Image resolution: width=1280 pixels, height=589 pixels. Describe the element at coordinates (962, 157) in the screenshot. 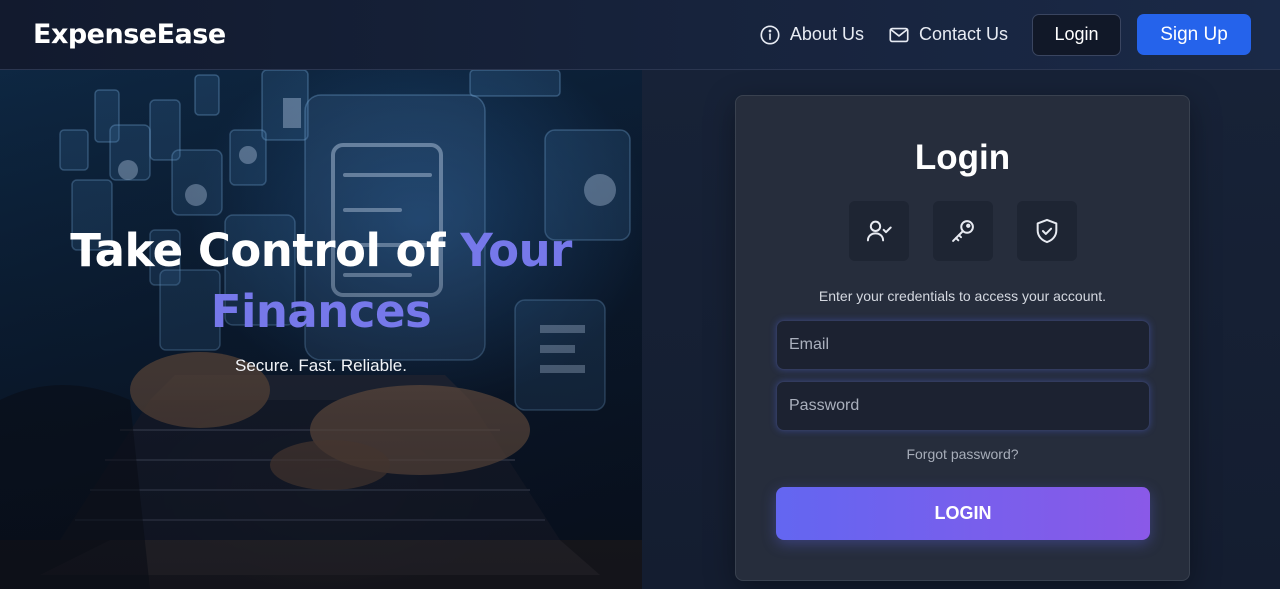

I see `login-card-title: Login` at that location.